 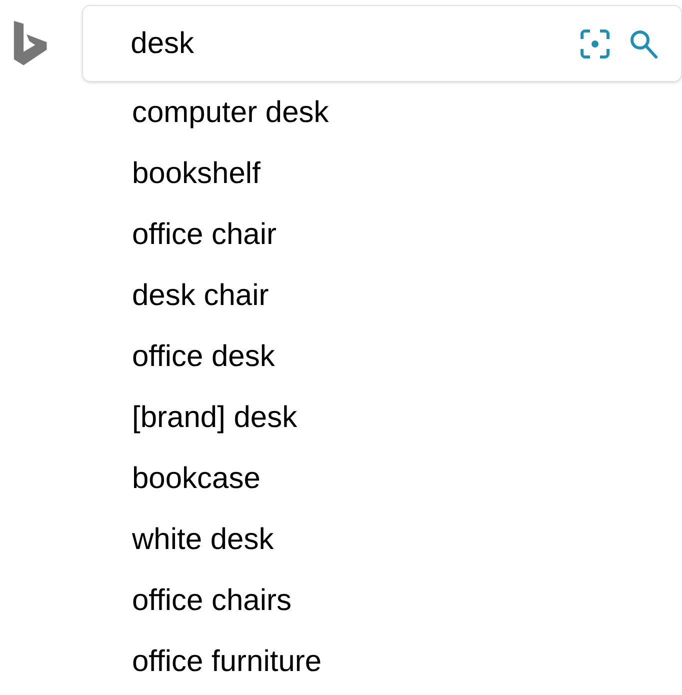 I want to click on suggestion-item: computer desk, so click(x=230, y=112).